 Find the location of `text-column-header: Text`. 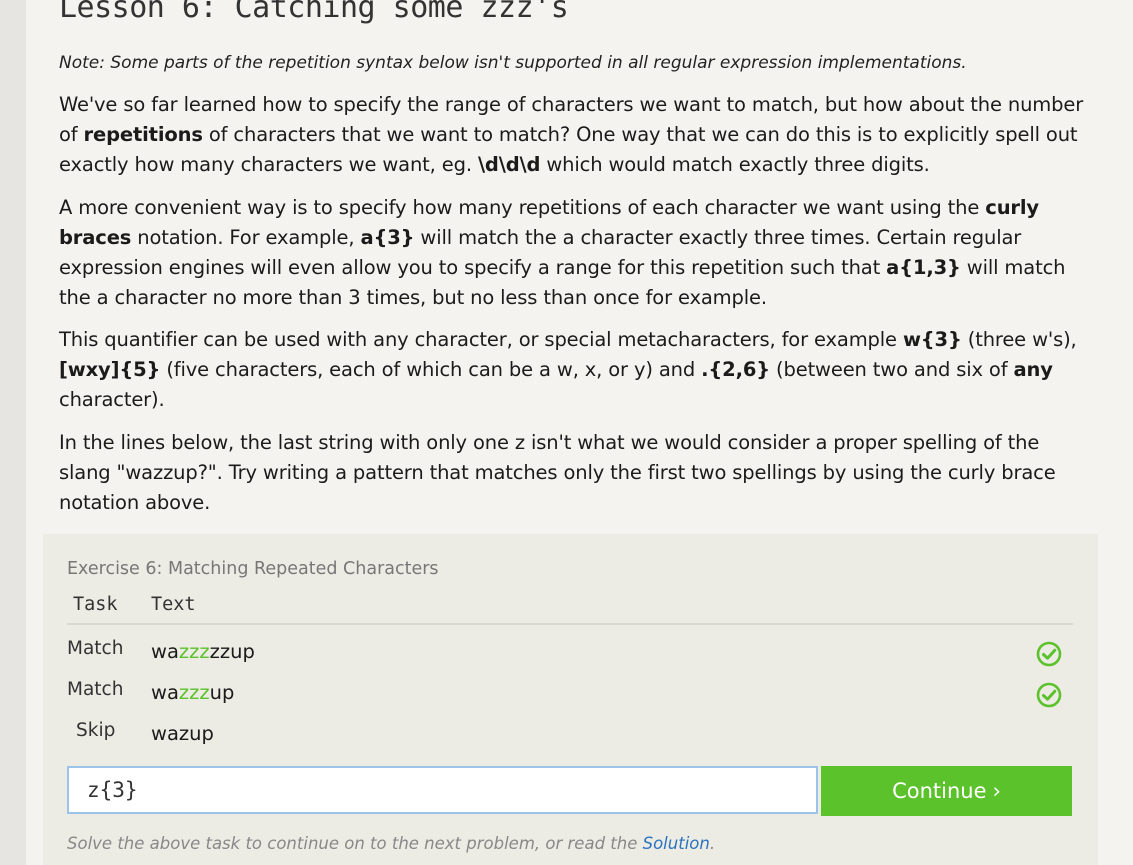

text-column-header: Text is located at coordinates (173, 604).